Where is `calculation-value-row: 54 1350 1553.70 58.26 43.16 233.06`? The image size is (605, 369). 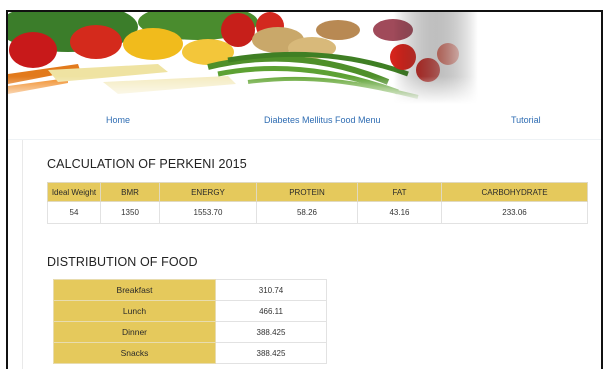 calculation-value-row: 54 1350 1553.70 58.26 43.16 233.06 is located at coordinates (317, 212).